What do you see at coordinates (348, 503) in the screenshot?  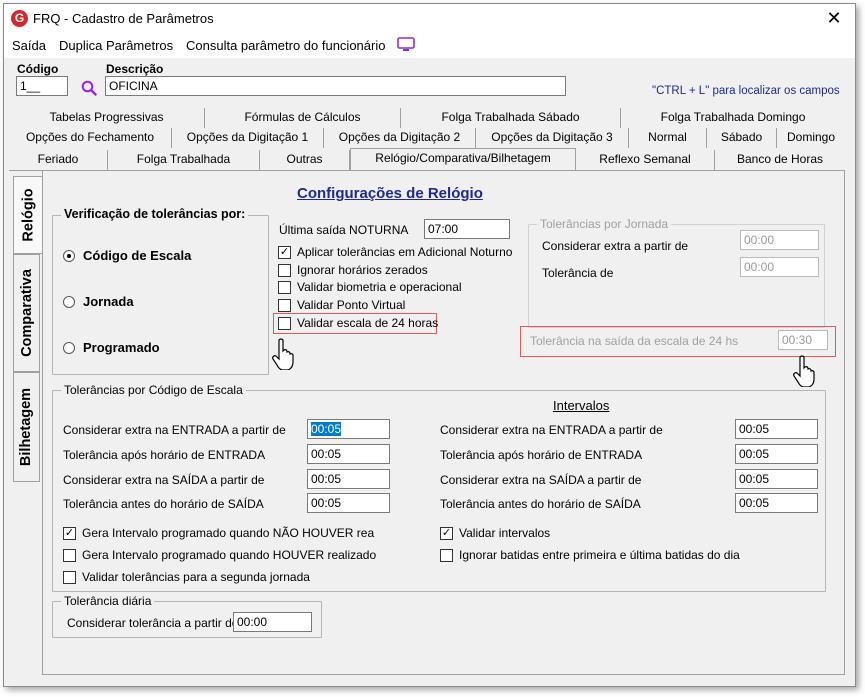 I see `escala-saida-tolerancia-input: 00:05` at bounding box center [348, 503].